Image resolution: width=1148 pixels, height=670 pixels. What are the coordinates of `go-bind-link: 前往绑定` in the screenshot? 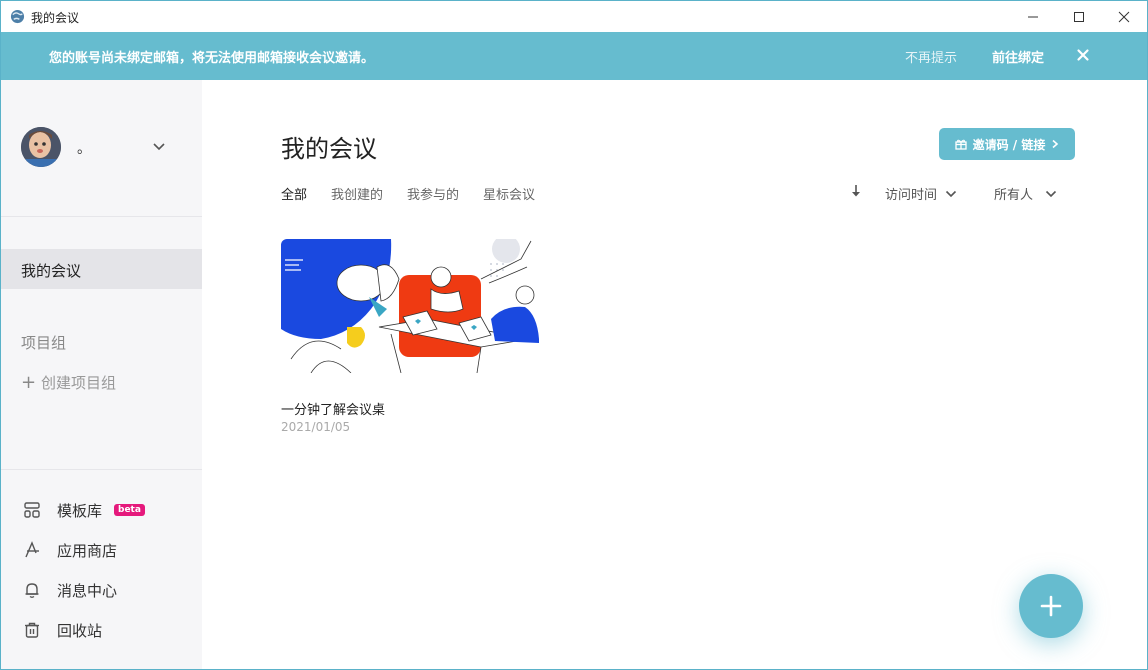 It's located at (1018, 56).